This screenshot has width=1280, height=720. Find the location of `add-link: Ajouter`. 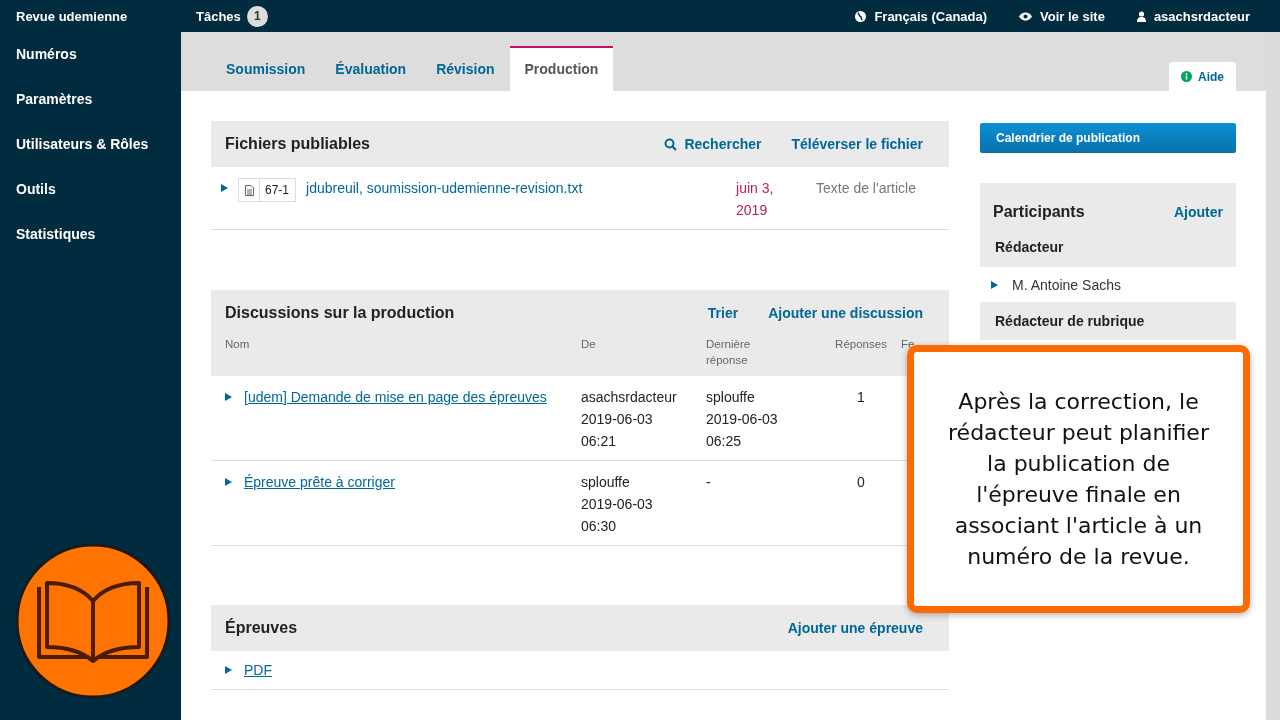

add-link: Ajouter is located at coordinates (1198, 212).